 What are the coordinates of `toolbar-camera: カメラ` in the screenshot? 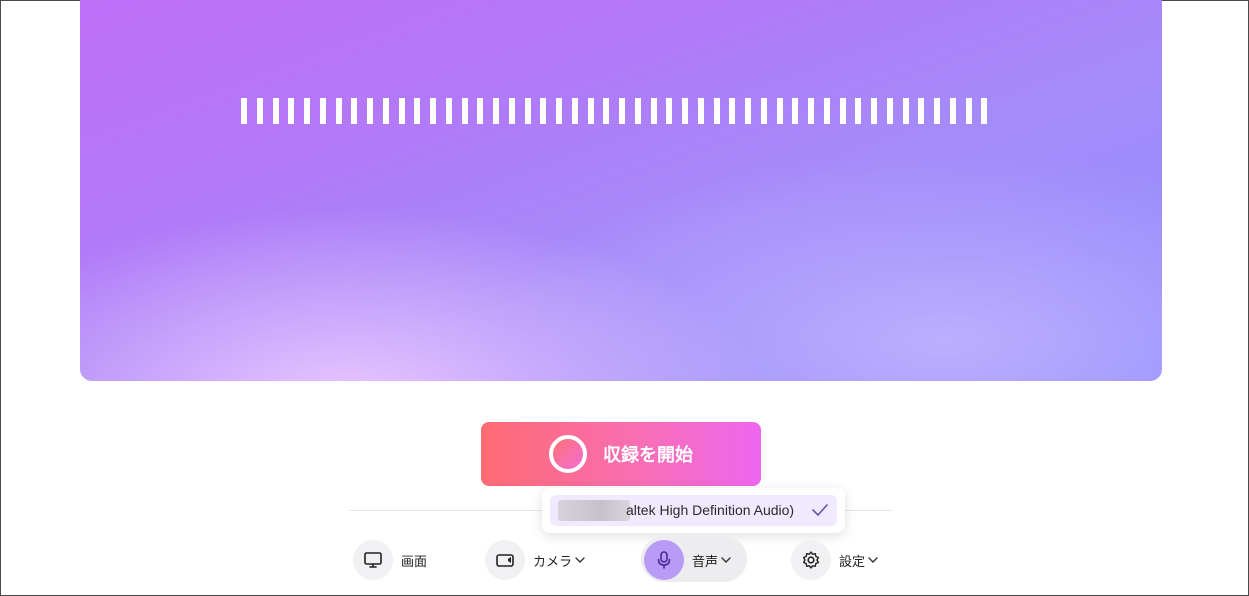 It's located at (535, 560).